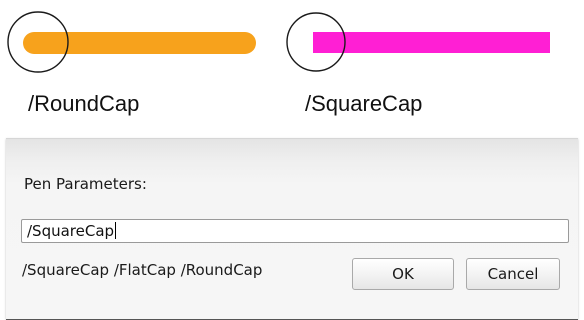  What do you see at coordinates (84, 103) in the screenshot?
I see `round-cap-label: /RoundCap` at bounding box center [84, 103].